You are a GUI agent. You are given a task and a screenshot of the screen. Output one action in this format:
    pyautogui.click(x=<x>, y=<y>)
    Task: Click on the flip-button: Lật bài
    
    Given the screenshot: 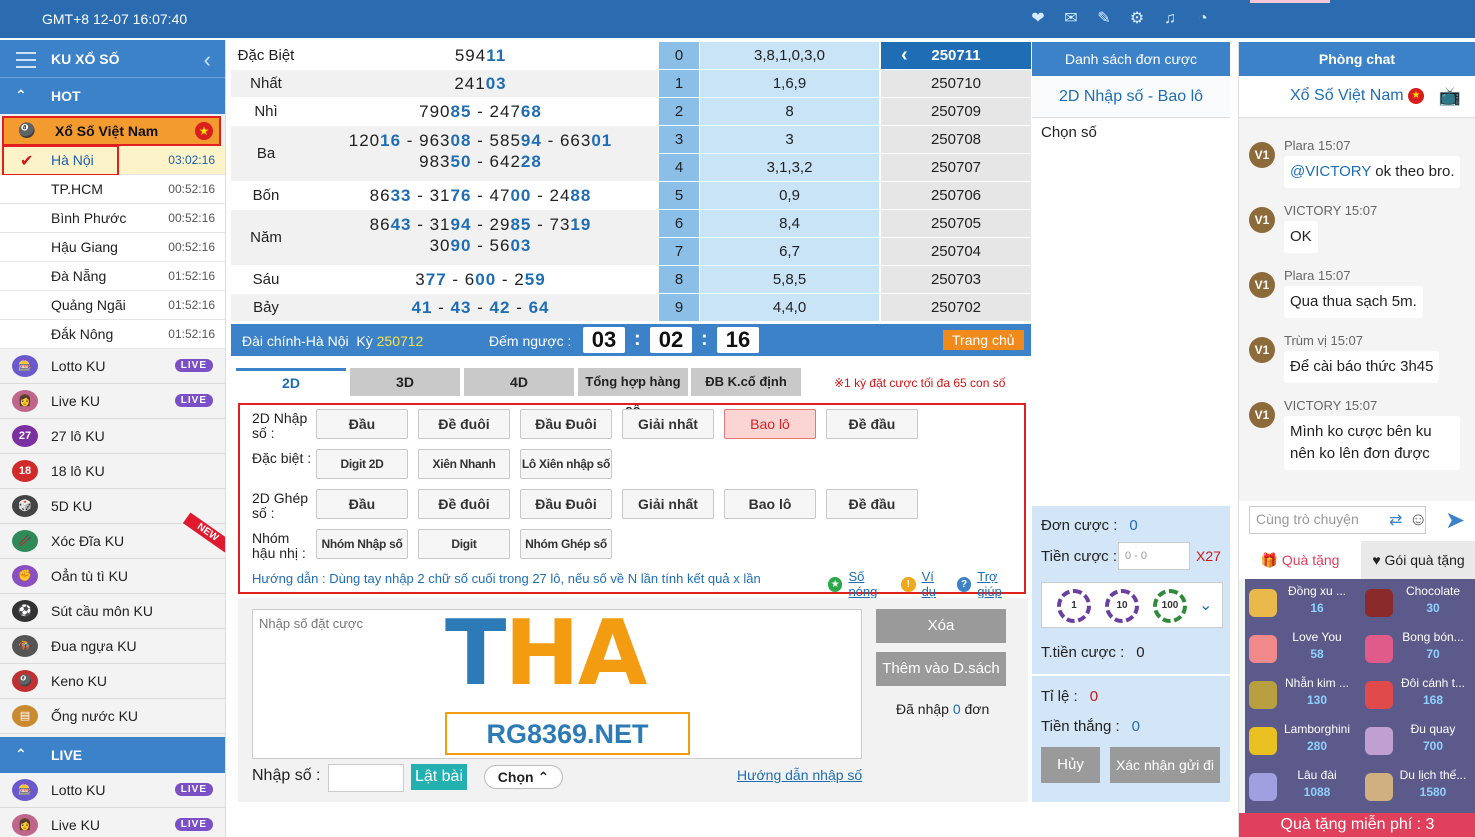 What is the action you would take?
    pyautogui.click(x=439, y=777)
    